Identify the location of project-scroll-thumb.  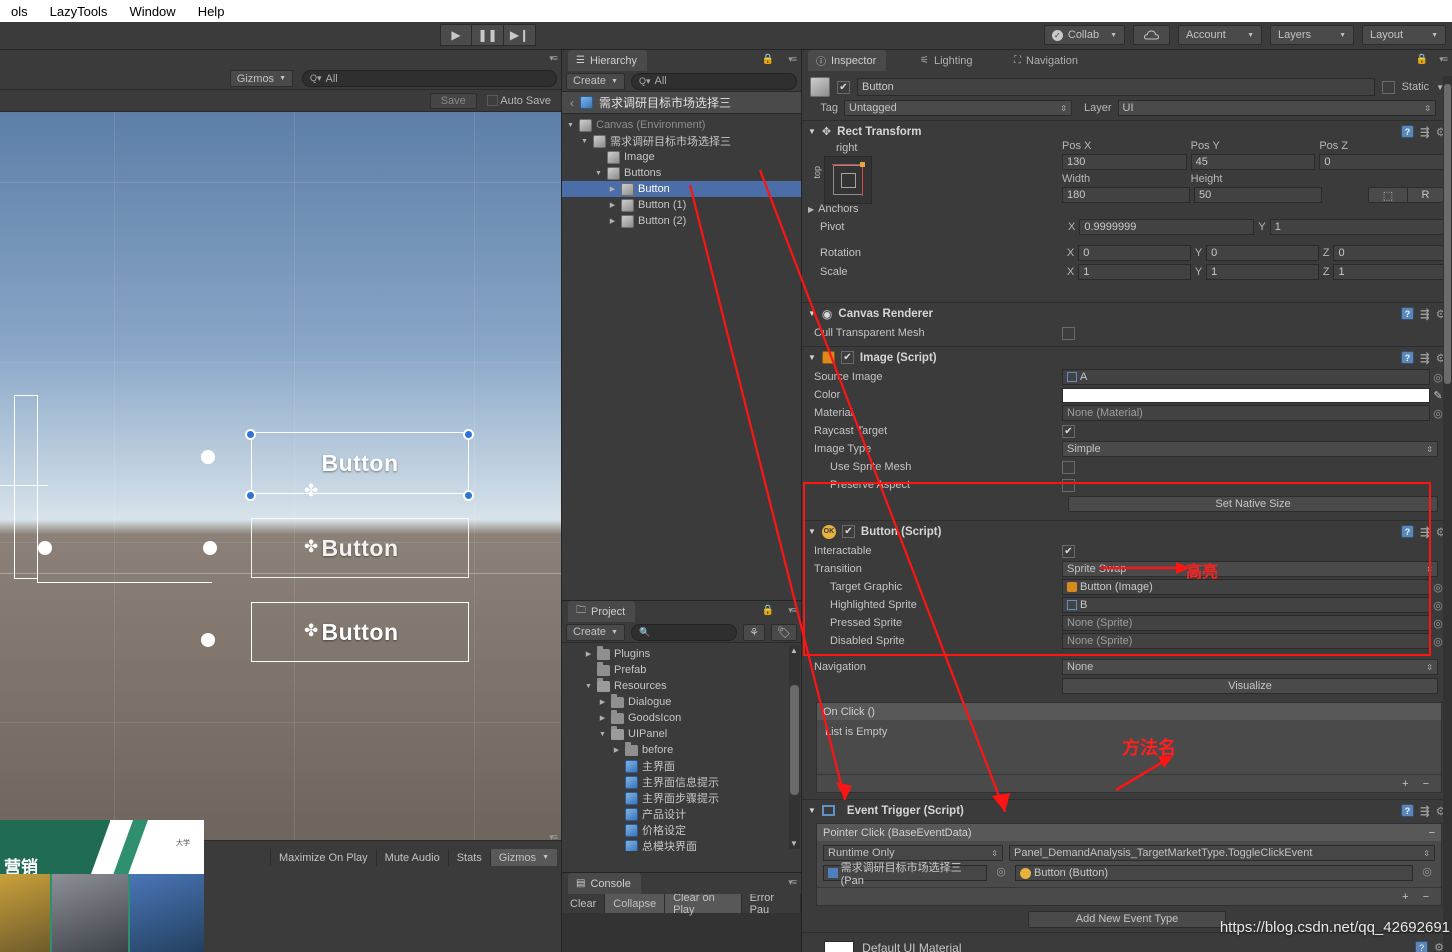
(794, 740).